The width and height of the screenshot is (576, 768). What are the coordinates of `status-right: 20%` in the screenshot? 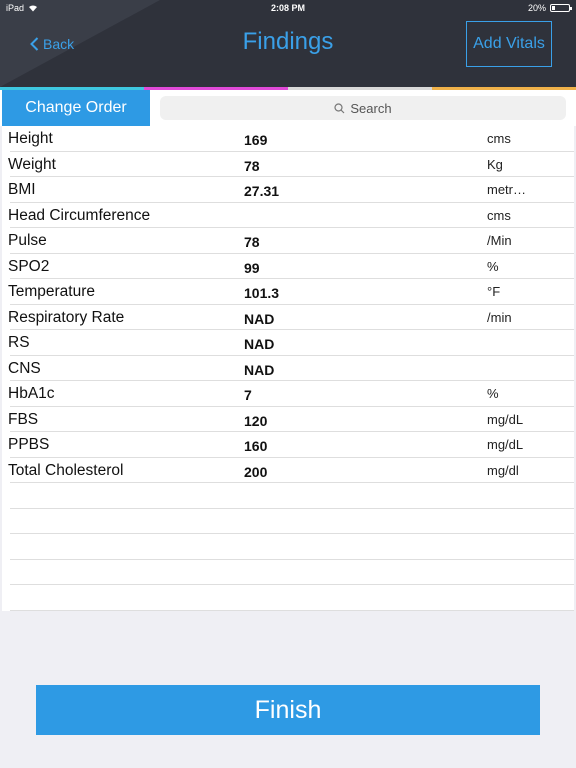 It's located at (549, 8).